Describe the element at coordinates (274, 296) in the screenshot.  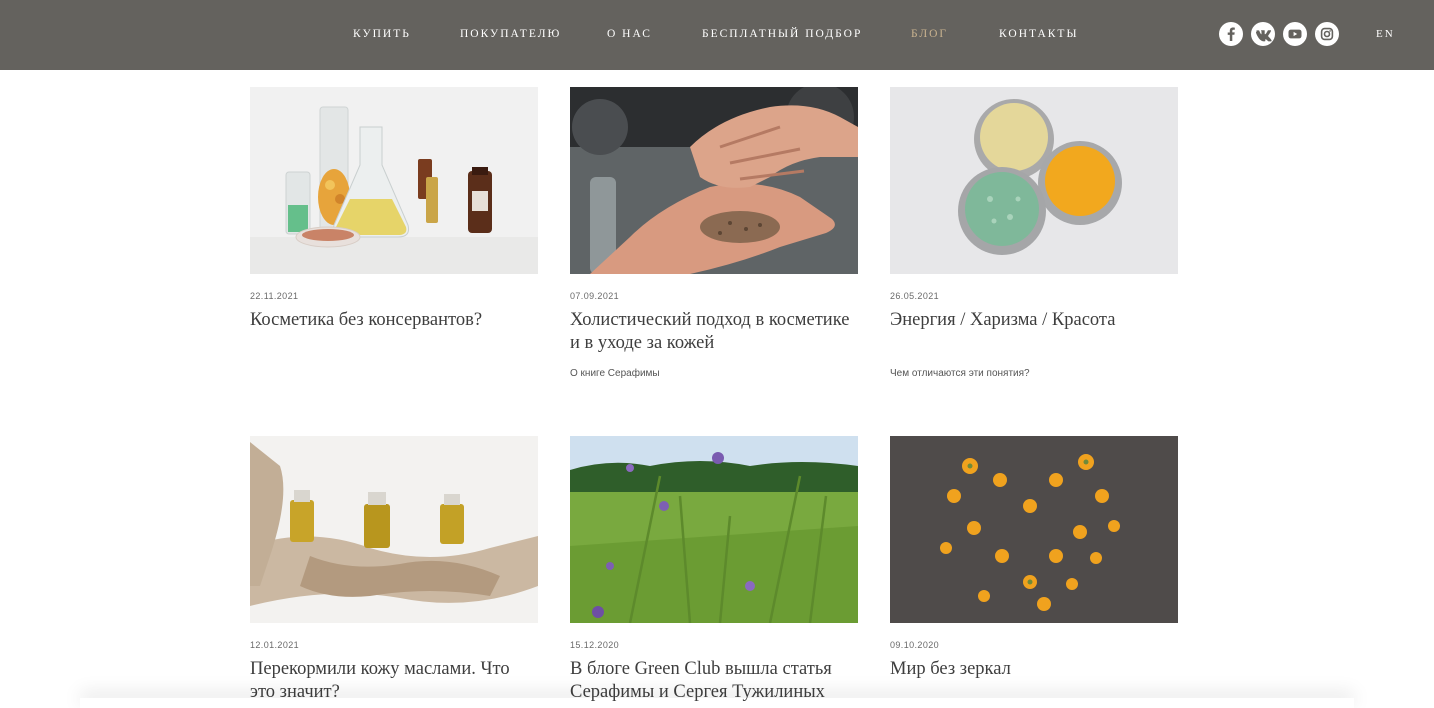
I see `post-date: 22.11.2021` at that location.